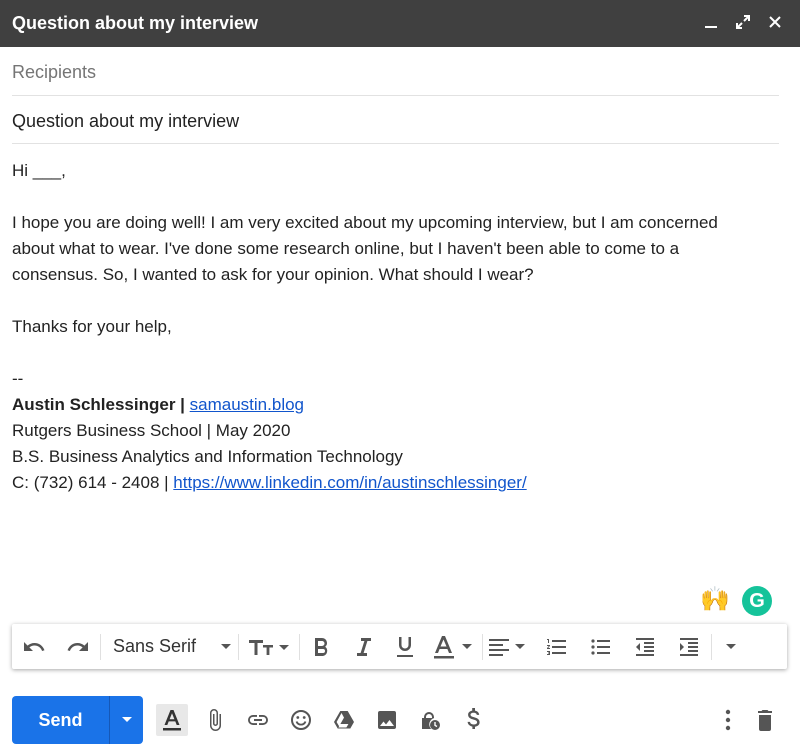  What do you see at coordinates (601, 646) in the screenshot?
I see `bulleted-list-icon` at bounding box center [601, 646].